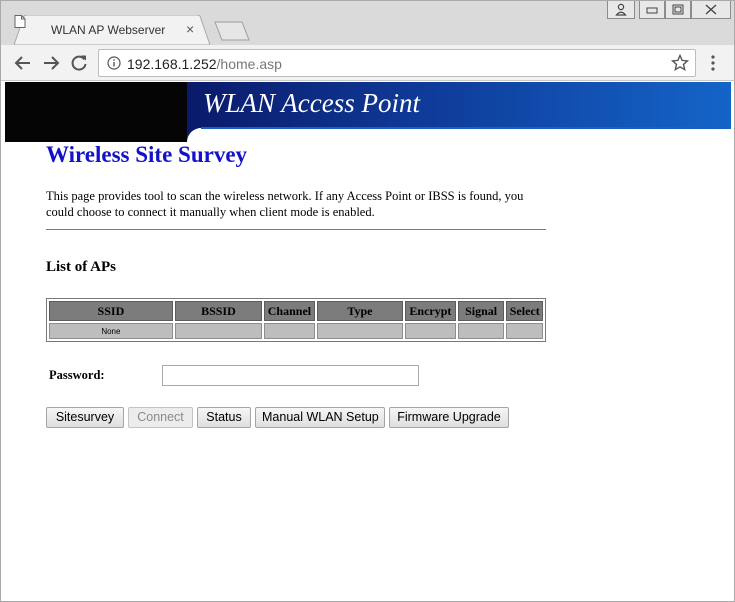 The width and height of the screenshot is (735, 602). What do you see at coordinates (249, 64) in the screenshot?
I see `url-path: /home.asp` at bounding box center [249, 64].